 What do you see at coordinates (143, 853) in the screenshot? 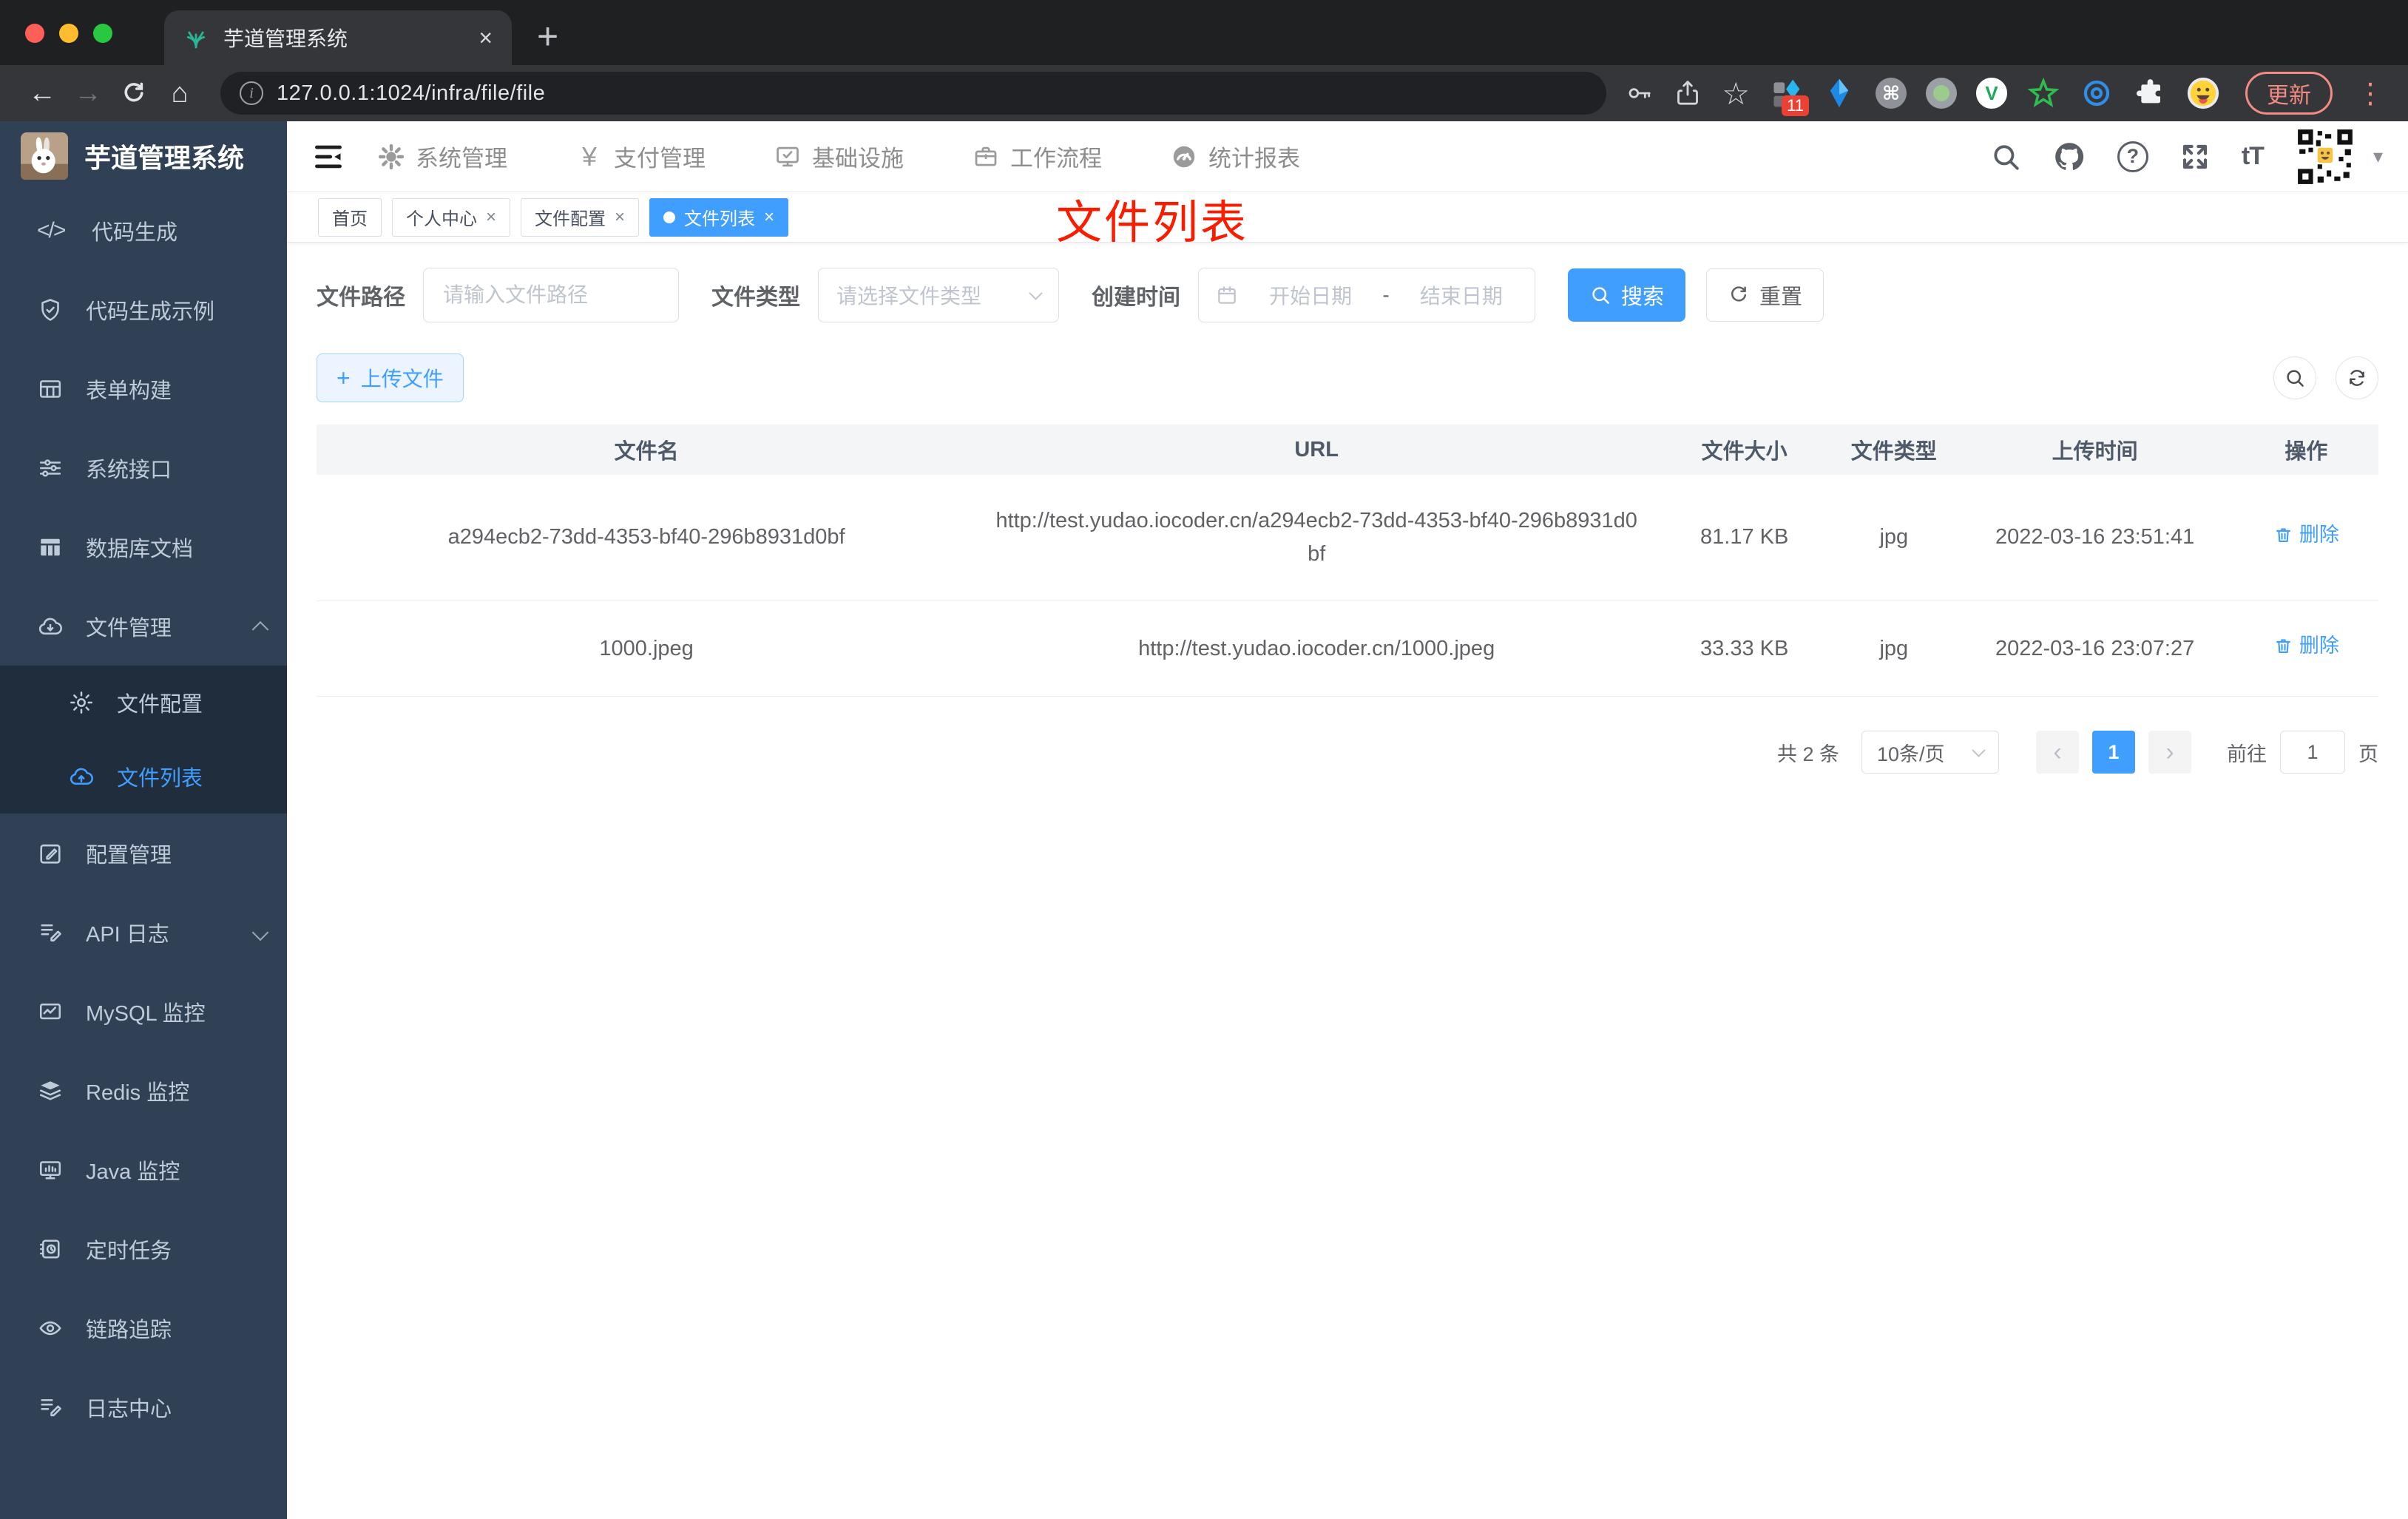
I see `sidebar-item-config-management: 配置管理` at bounding box center [143, 853].